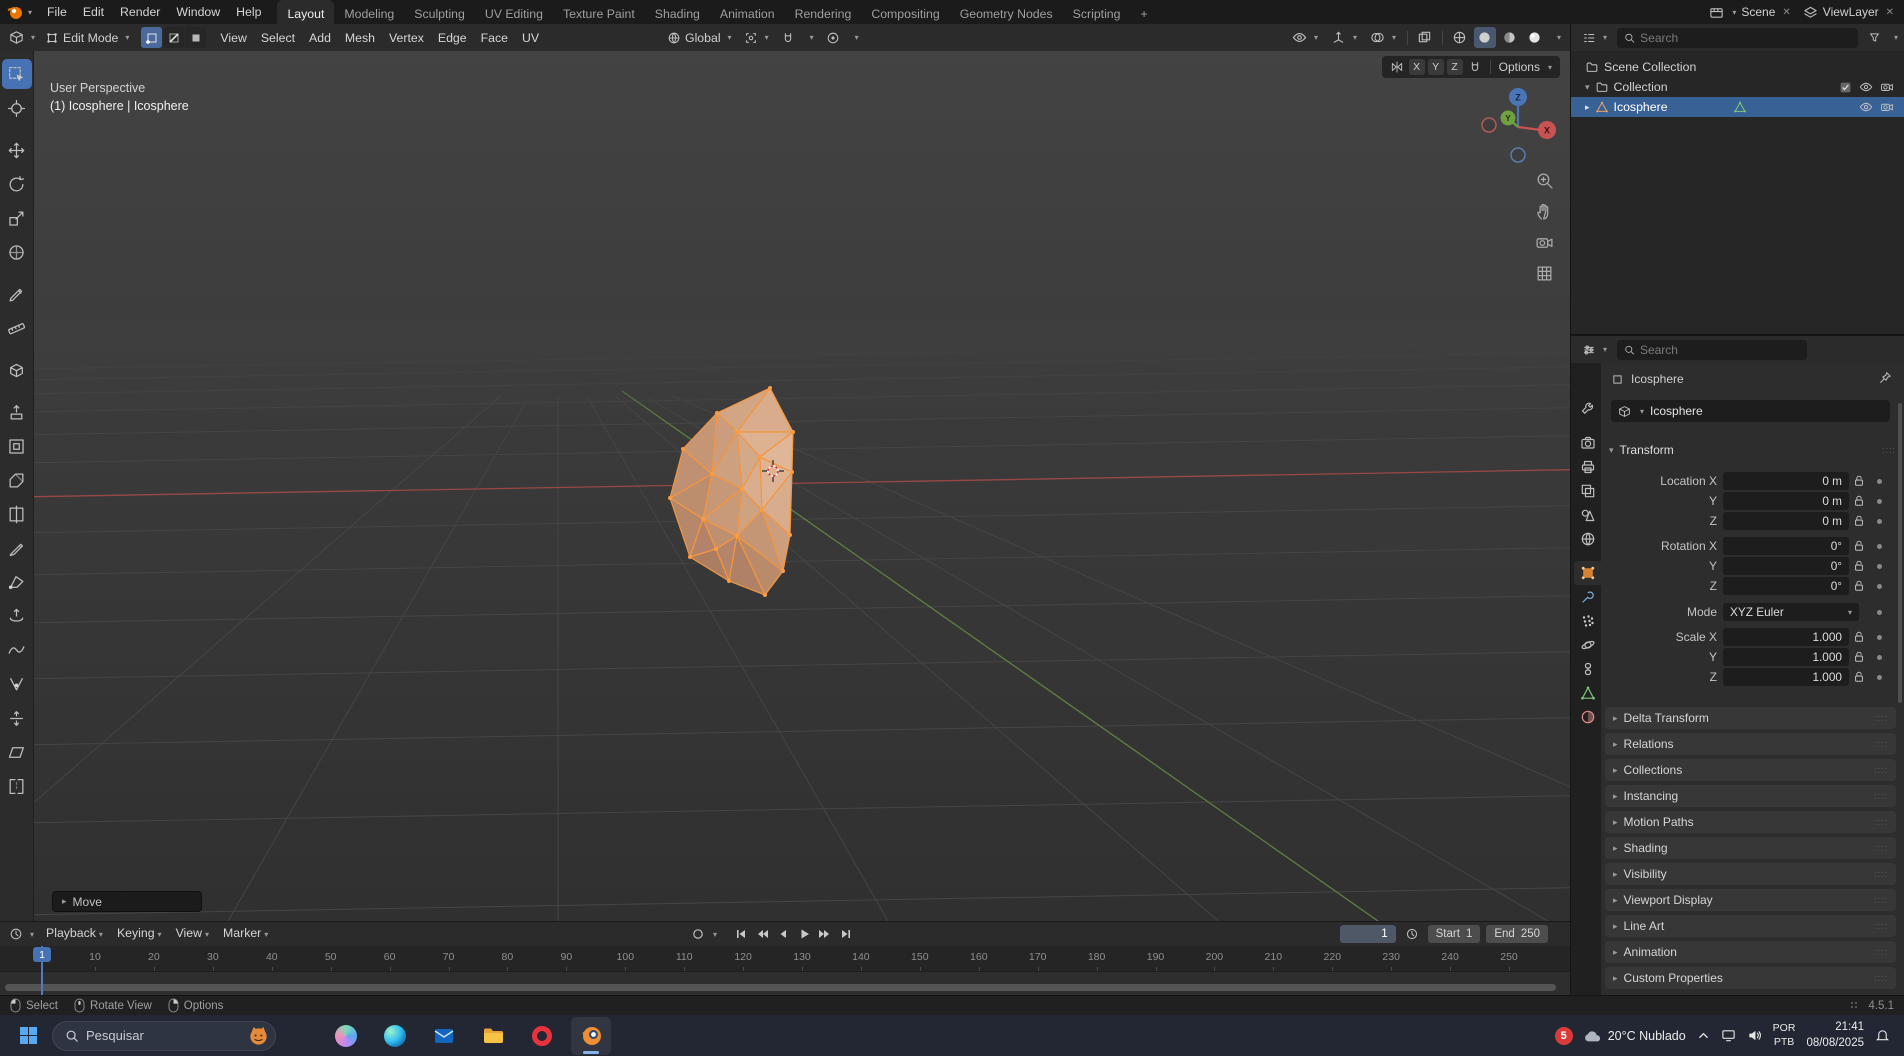  I want to click on transform-orientation-dropdown: Global ▾, so click(699, 38).